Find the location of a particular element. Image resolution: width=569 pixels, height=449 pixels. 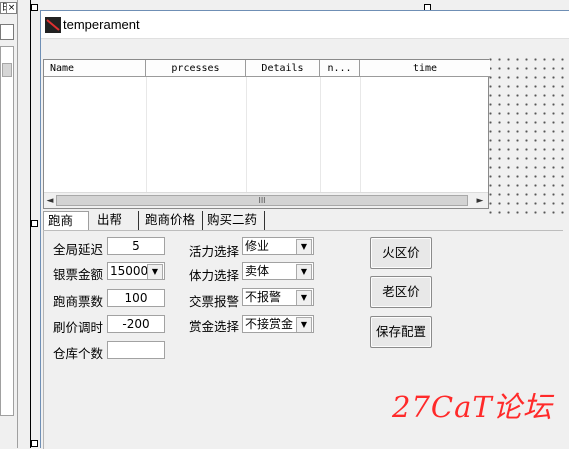

tab-chubang: 出帮 is located at coordinates (116, 220).